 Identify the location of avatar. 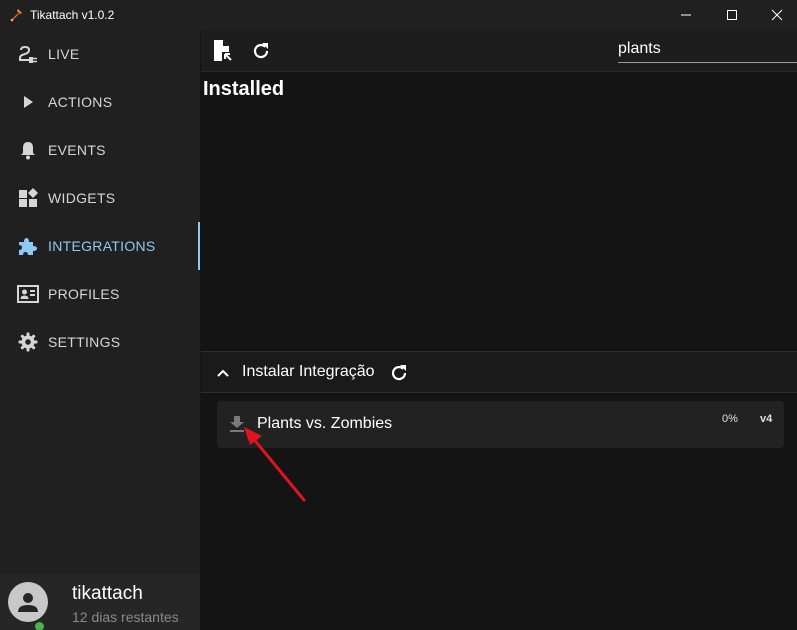
(28, 602).